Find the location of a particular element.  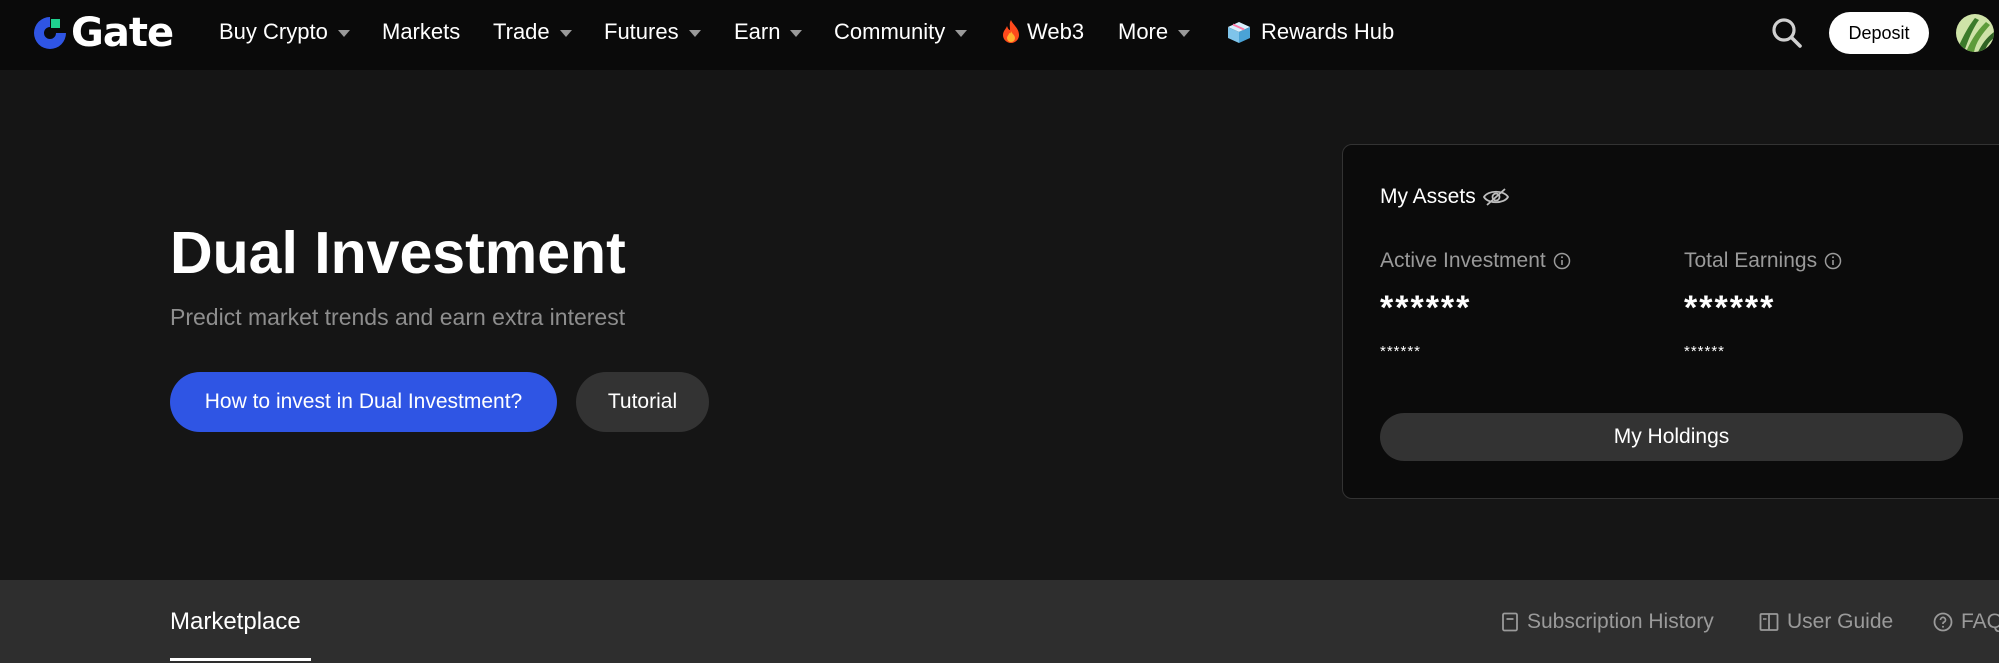

nav-label: Web3 is located at coordinates (1056, 31).